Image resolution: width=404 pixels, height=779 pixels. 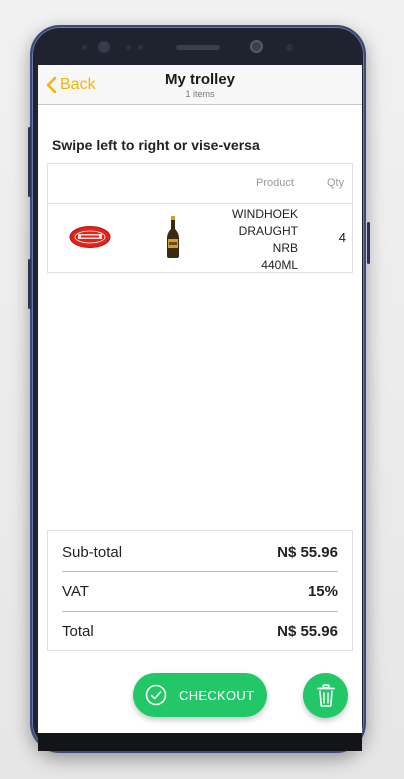 I want to click on product-name: WINDHOEK DRAUGHT NRB 440ML, so click(x=253, y=240).